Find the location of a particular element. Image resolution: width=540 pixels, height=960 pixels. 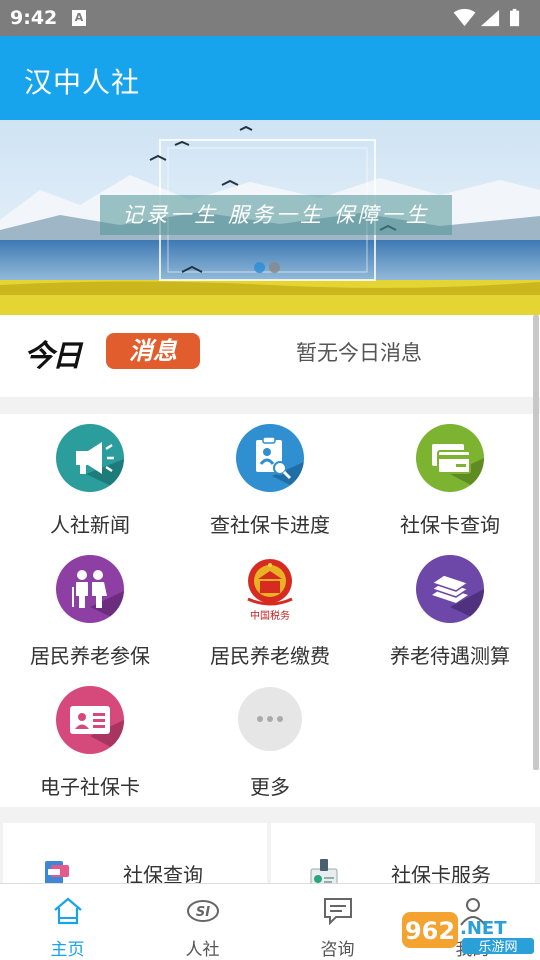

card-stack-icon is located at coordinates (450, 458).